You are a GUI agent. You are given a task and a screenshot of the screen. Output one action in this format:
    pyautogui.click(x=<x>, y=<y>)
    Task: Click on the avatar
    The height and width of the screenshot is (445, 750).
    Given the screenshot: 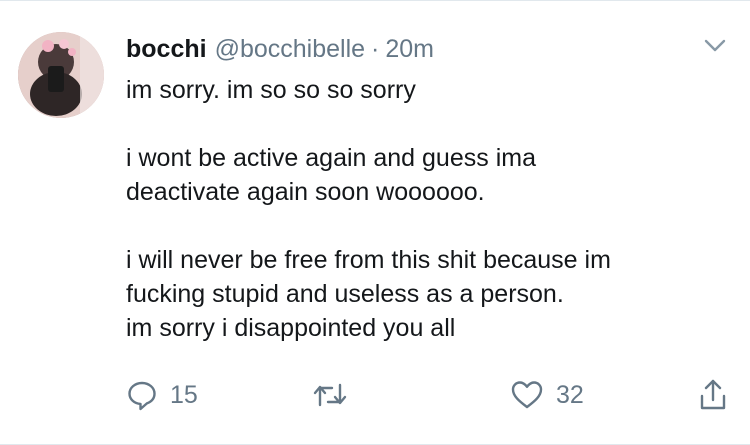 What is the action you would take?
    pyautogui.click(x=61, y=75)
    